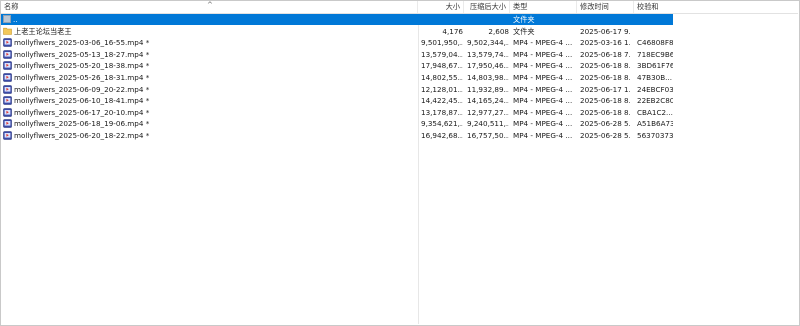 The width and height of the screenshot is (800, 326). I want to click on column-header-checksum-label: 校验和, so click(648, 6).